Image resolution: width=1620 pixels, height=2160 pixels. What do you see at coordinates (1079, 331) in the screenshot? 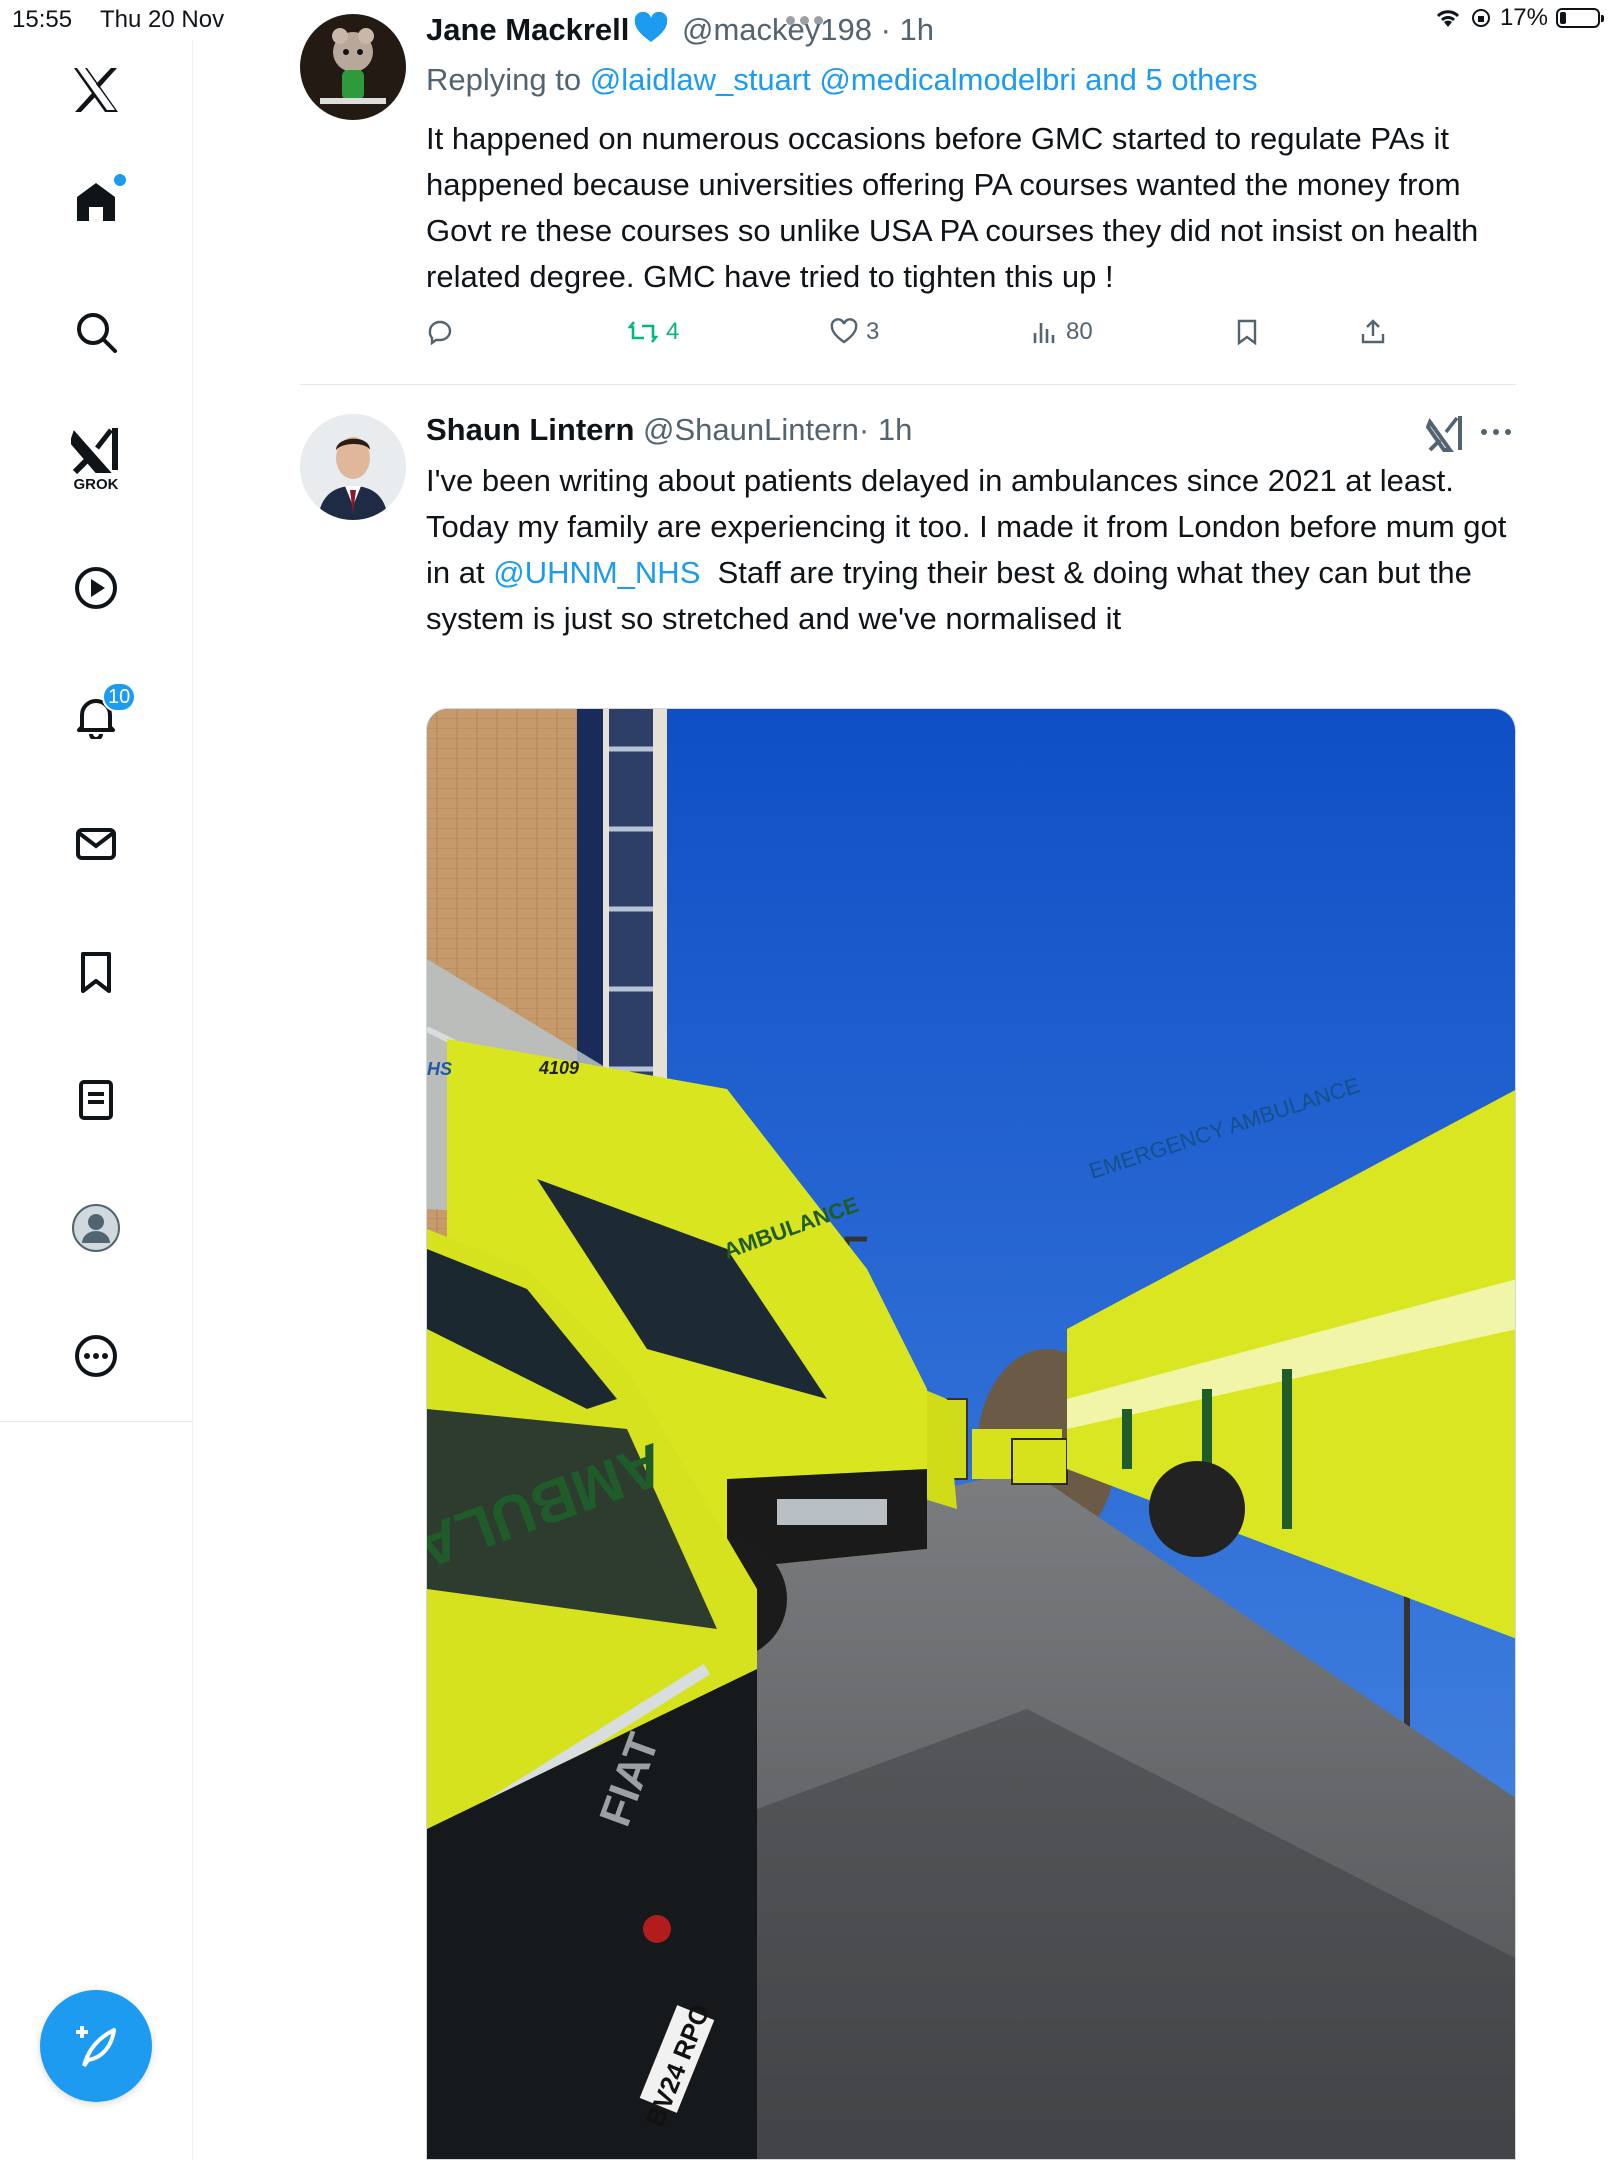
I see `view-count: 80` at bounding box center [1079, 331].